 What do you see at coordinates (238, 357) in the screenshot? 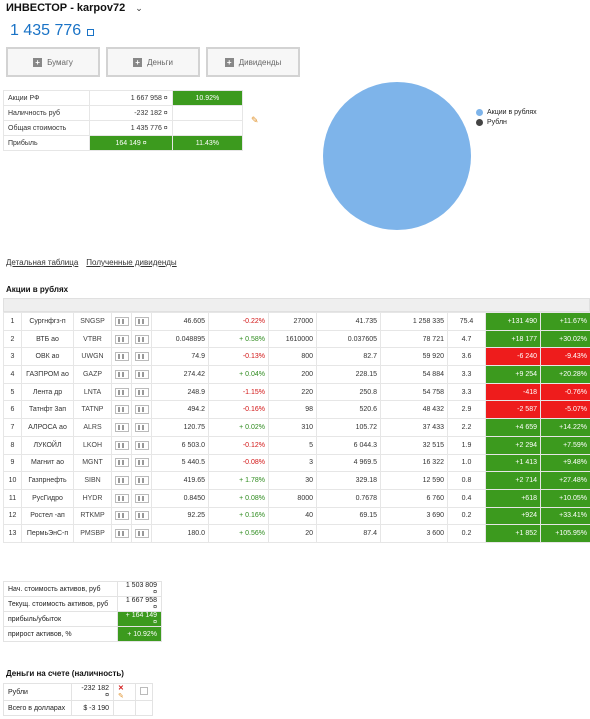
I see `day-change: -0.13%` at bounding box center [238, 357].